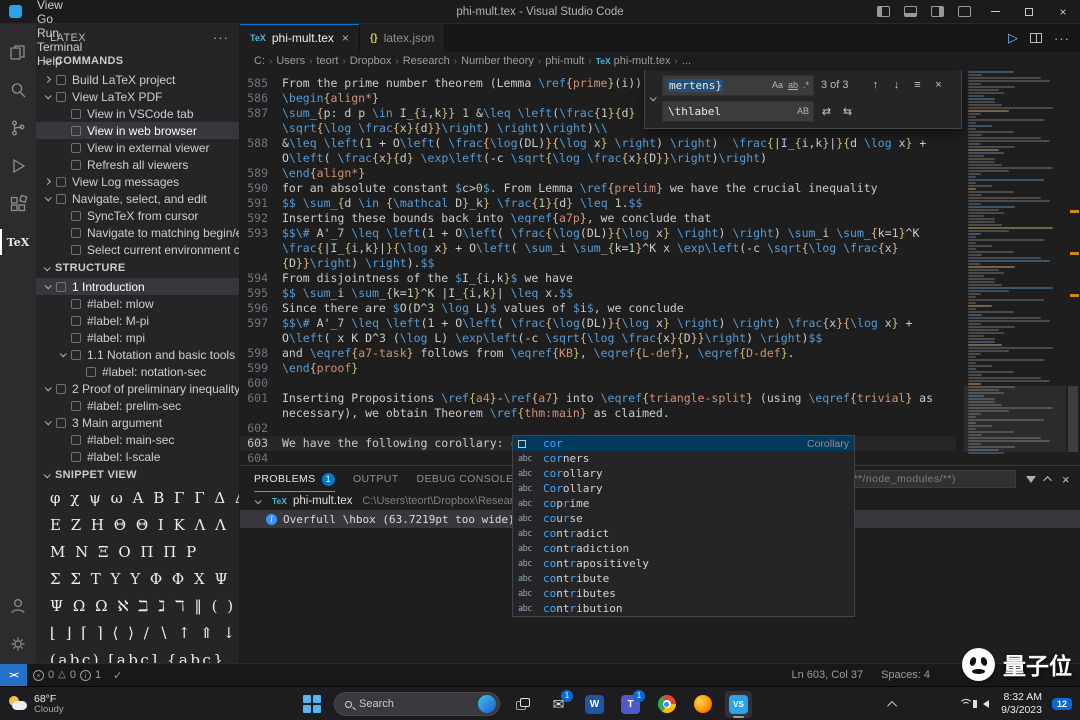  Describe the element at coordinates (137, 130) in the screenshot. I see `sidebar-item: View in web browser` at that location.